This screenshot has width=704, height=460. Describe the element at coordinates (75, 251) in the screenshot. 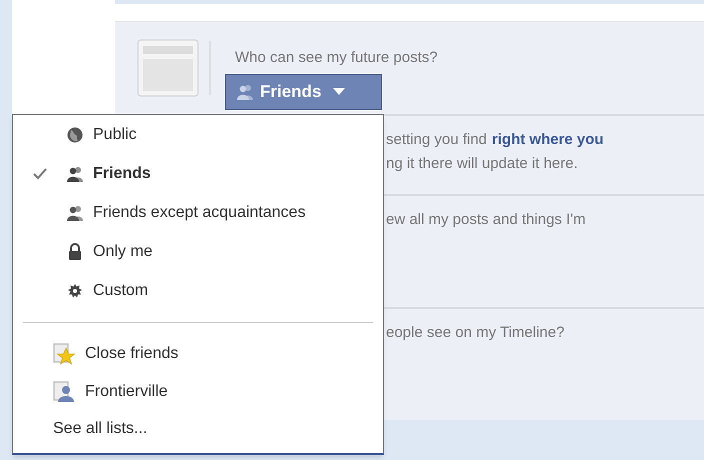

I see `lock-icon` at that location.